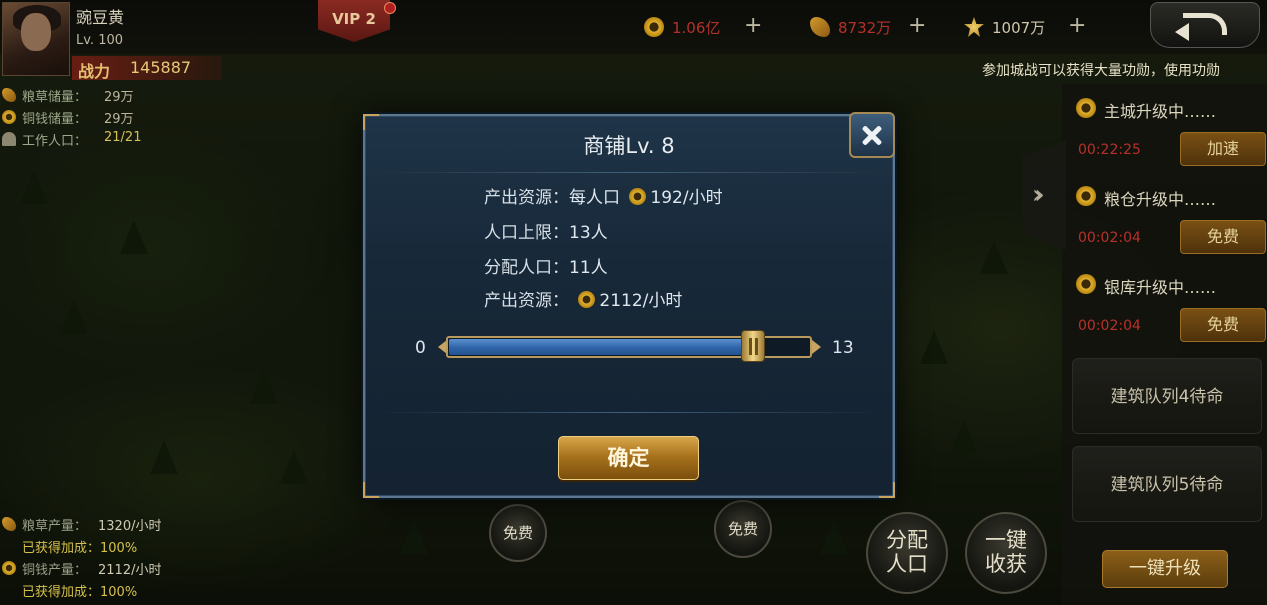  What do you see at coordinates (1169, 304) in the screenshot?
I see `queue-item: 银库升级中…… 00:02:04 免费` at bounding box center [1169, 304].